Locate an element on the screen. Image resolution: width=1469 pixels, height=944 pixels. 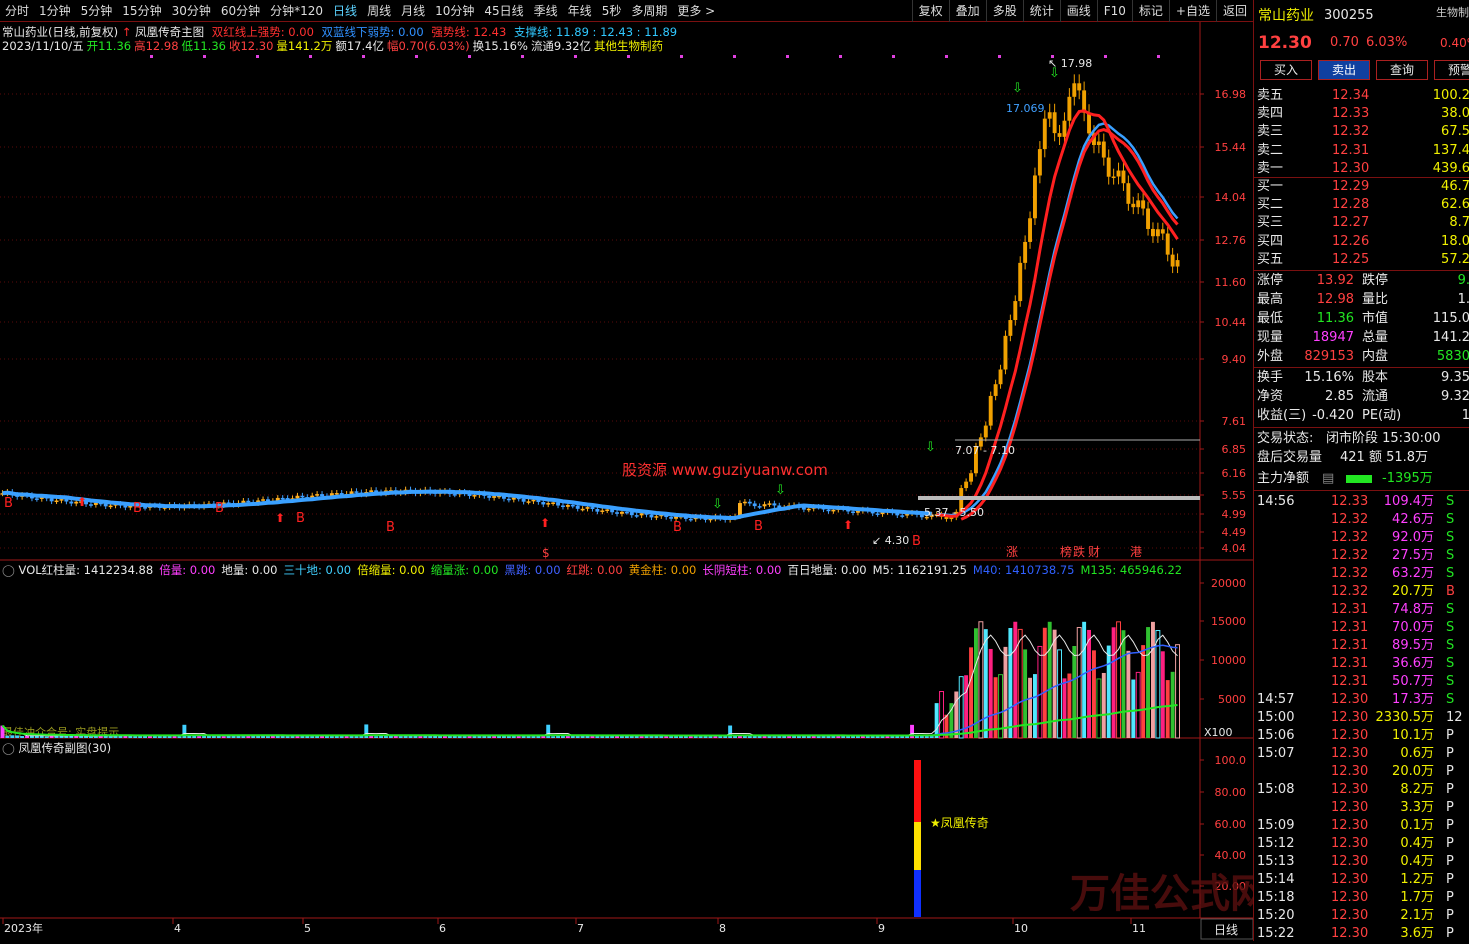
period-tab: 15分钟 is located at coordinates (141, 11).